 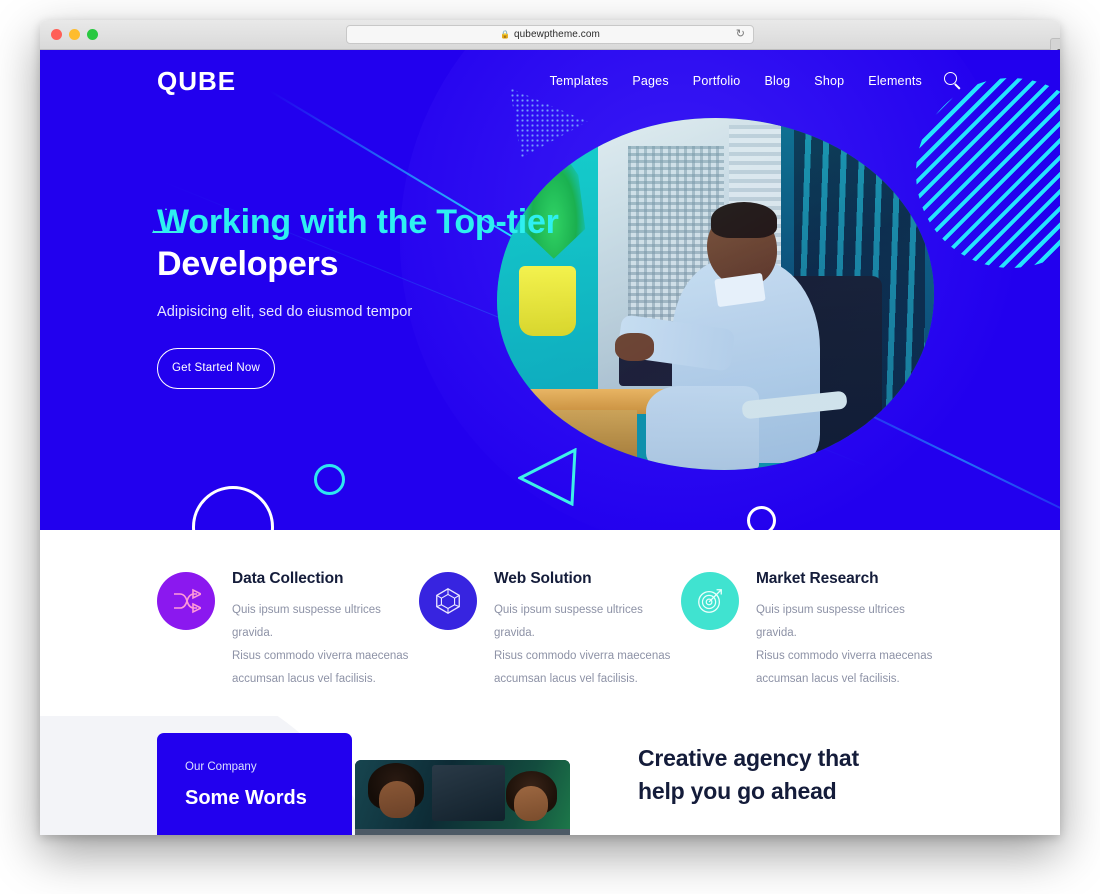 I want to click on about-heading-line1: Creative agency that, so click(x=748, y=758).